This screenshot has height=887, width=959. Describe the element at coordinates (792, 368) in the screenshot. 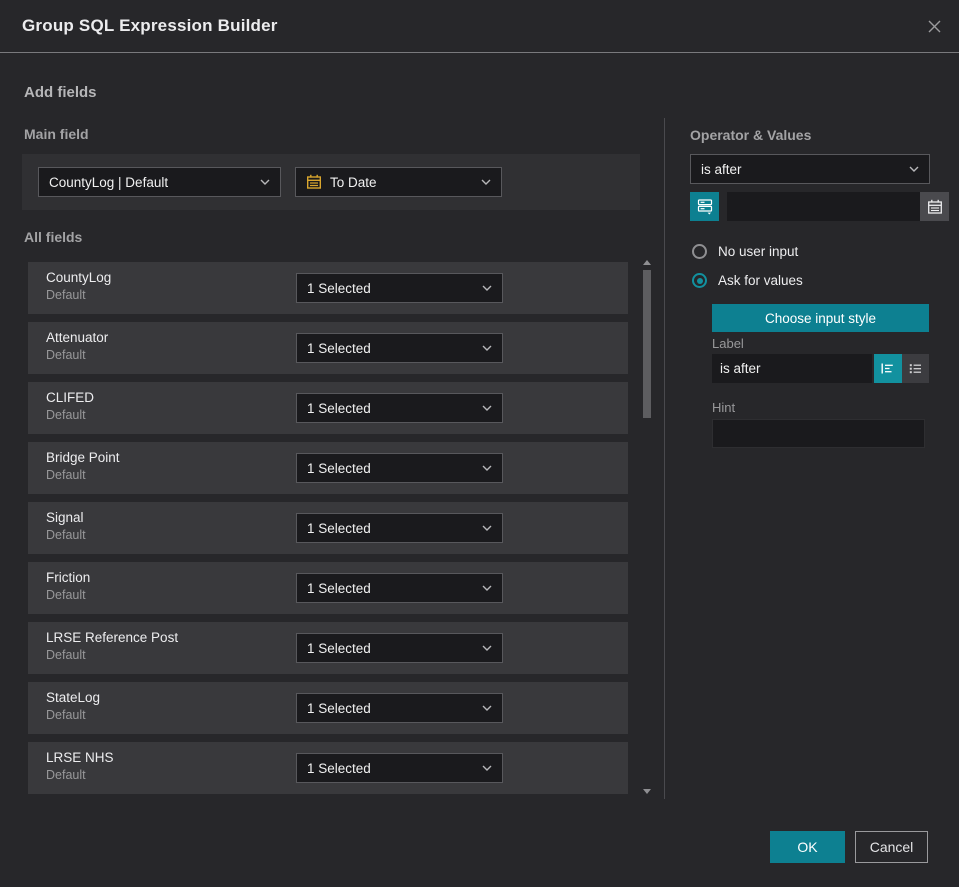

I see `label-input` at that location.